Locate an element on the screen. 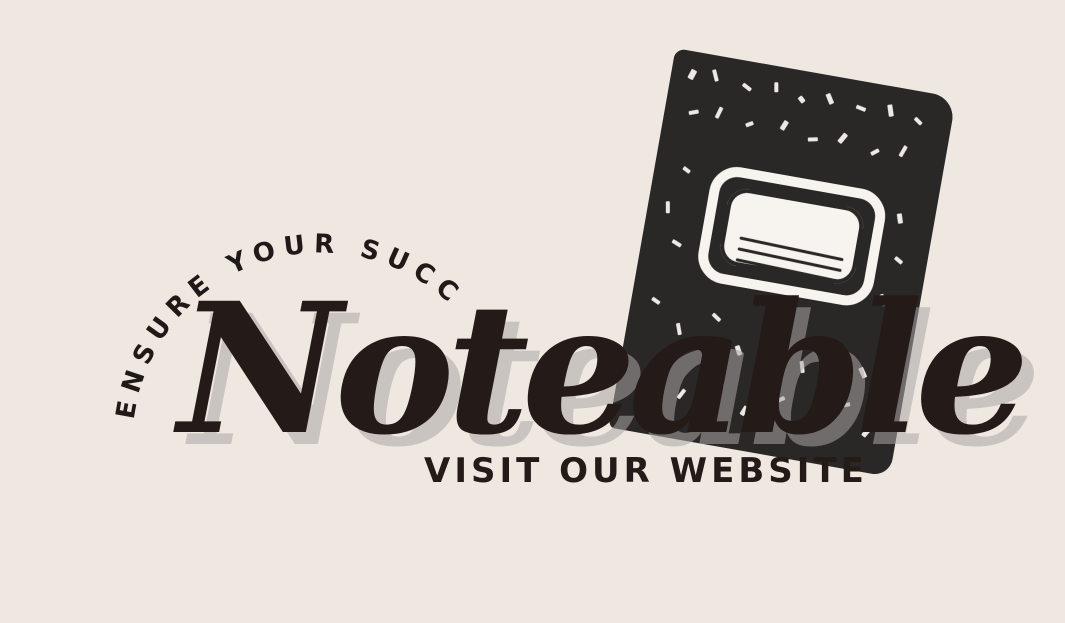 The height and width of the screenshot is (623, 1065). visit-website-text: VISIT OUR WEBSITE is located at coordinates (646, 471).